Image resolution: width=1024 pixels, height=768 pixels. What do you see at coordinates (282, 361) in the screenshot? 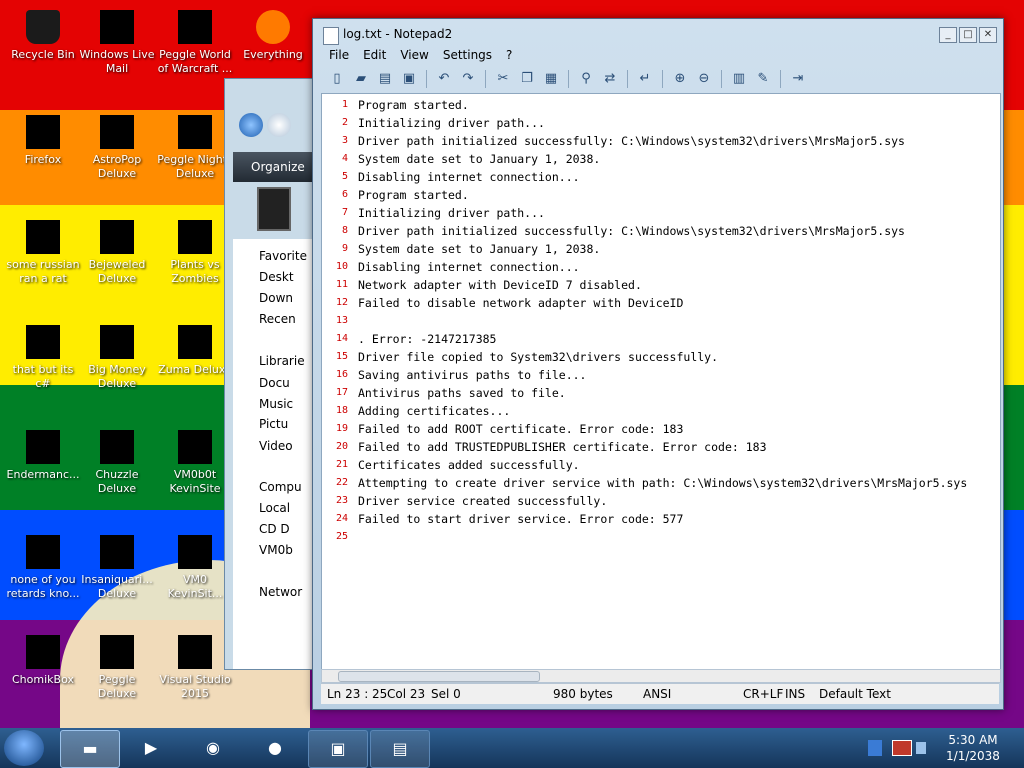
I see `explorer-sidebar-item: Librarie` at bounding box center [282, 361].